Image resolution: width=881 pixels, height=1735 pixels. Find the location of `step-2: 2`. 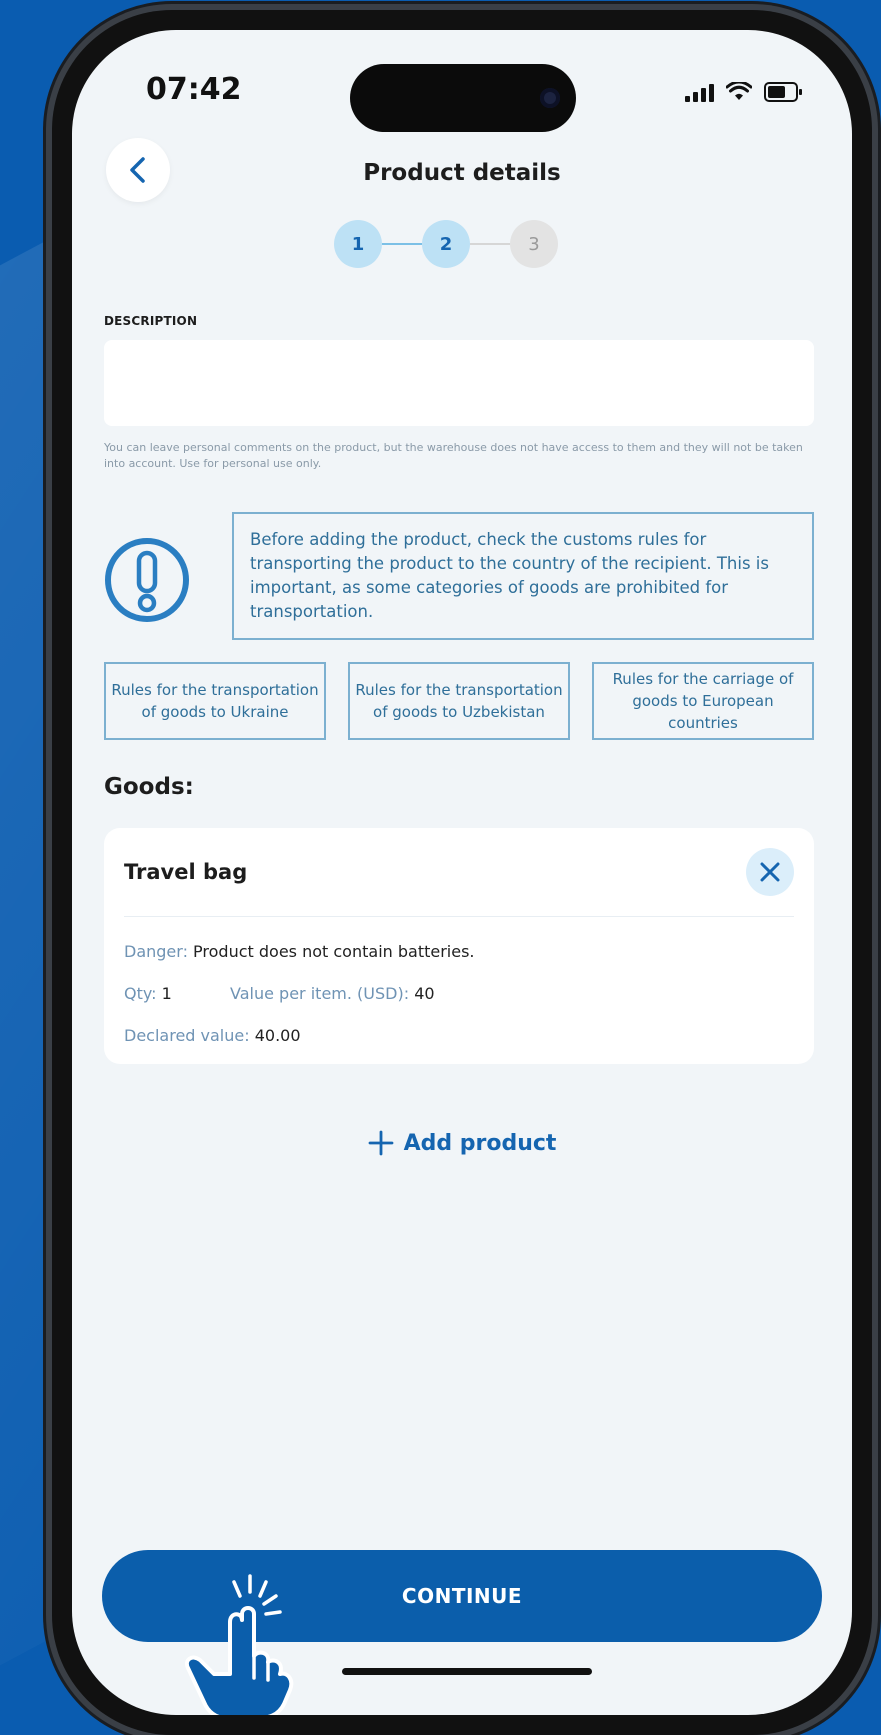

step-2: 2 is located at coordinates (446, 244).